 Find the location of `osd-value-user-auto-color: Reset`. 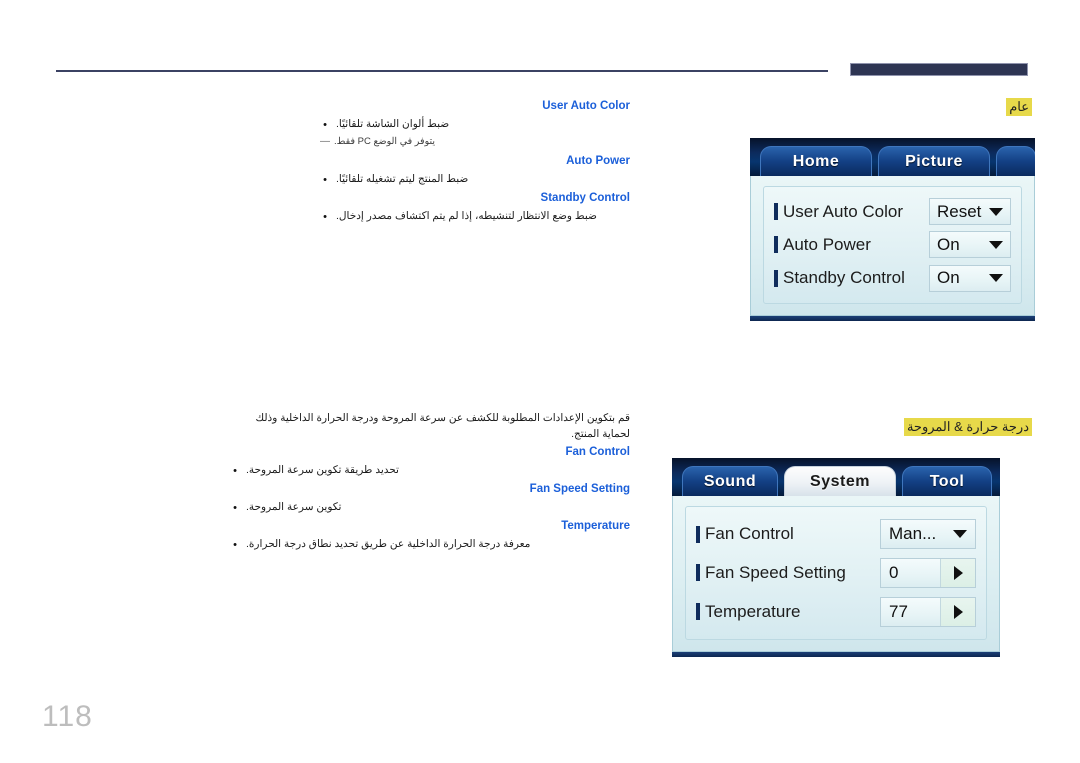

osd-value-user-auto-color: Reset is located at coordinates (970, 212).